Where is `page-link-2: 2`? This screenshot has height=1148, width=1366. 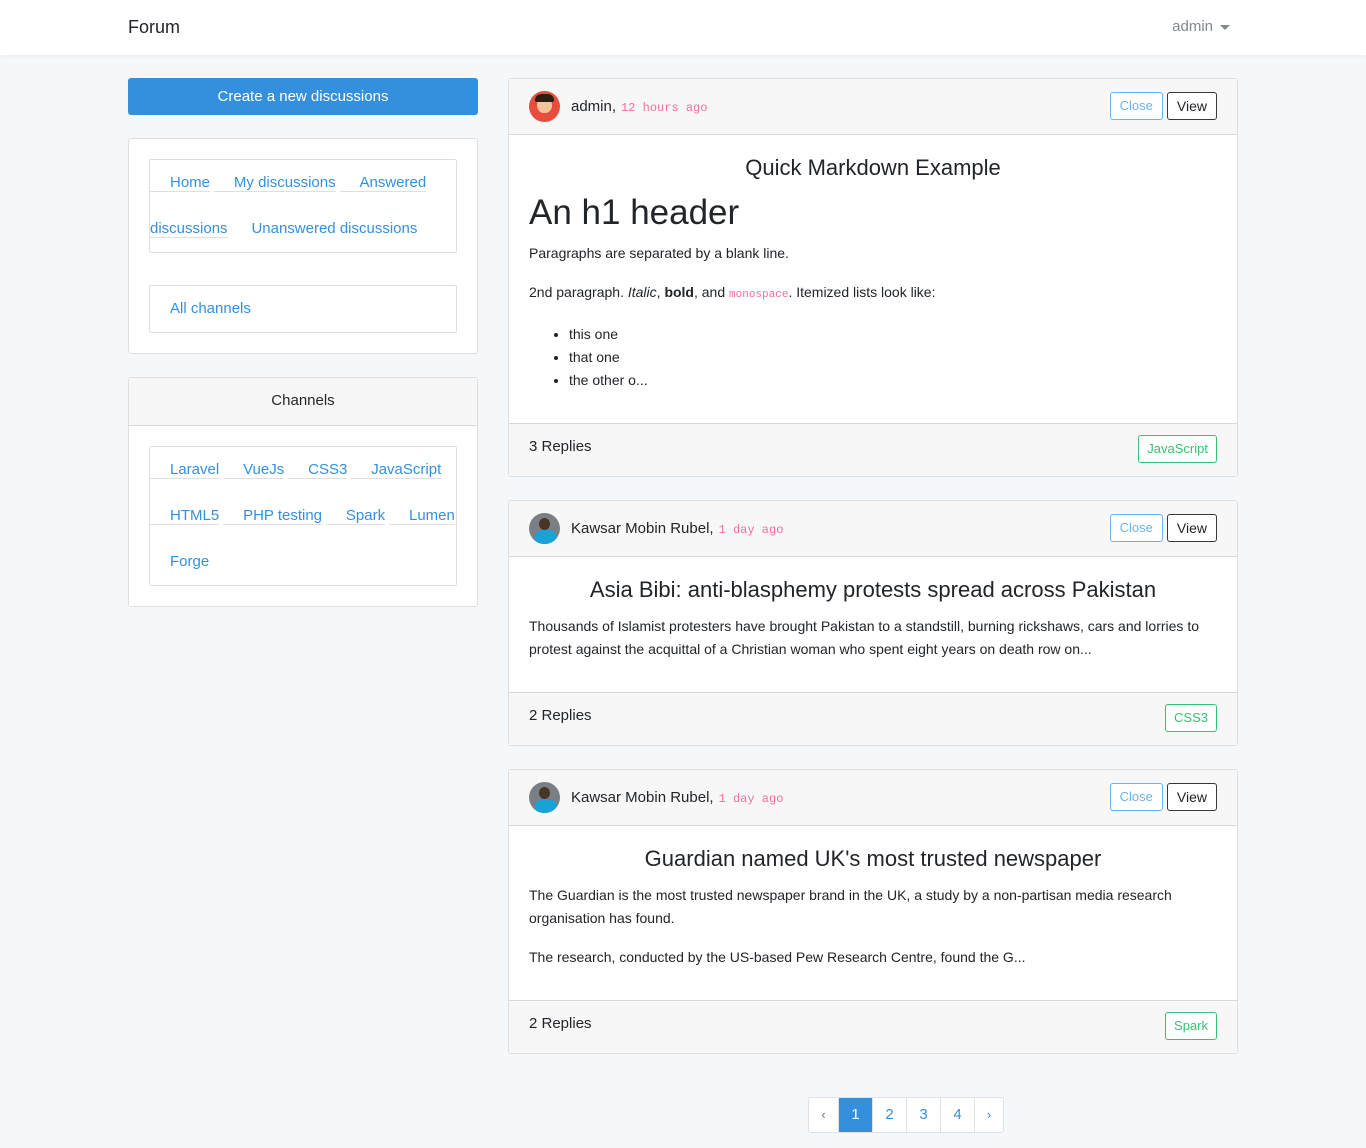 page-link-2: 2 is located at coordinates (889, 1115).